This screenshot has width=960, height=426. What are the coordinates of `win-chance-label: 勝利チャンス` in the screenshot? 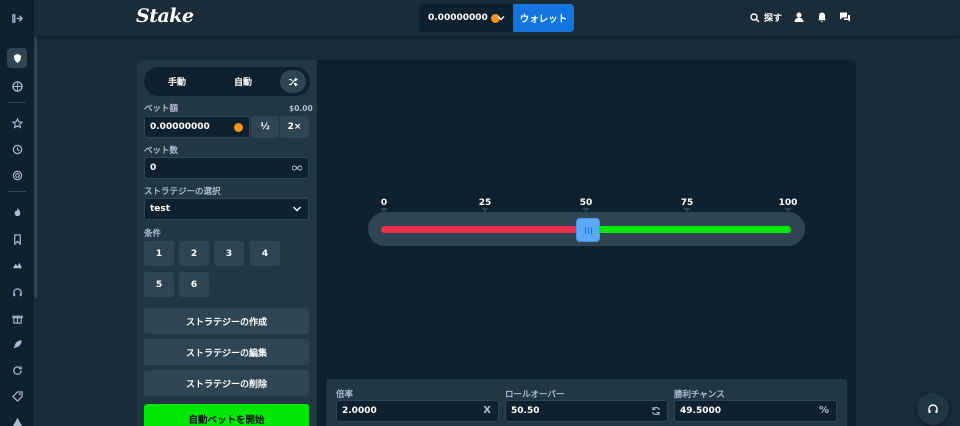 It's located at (699, 395).